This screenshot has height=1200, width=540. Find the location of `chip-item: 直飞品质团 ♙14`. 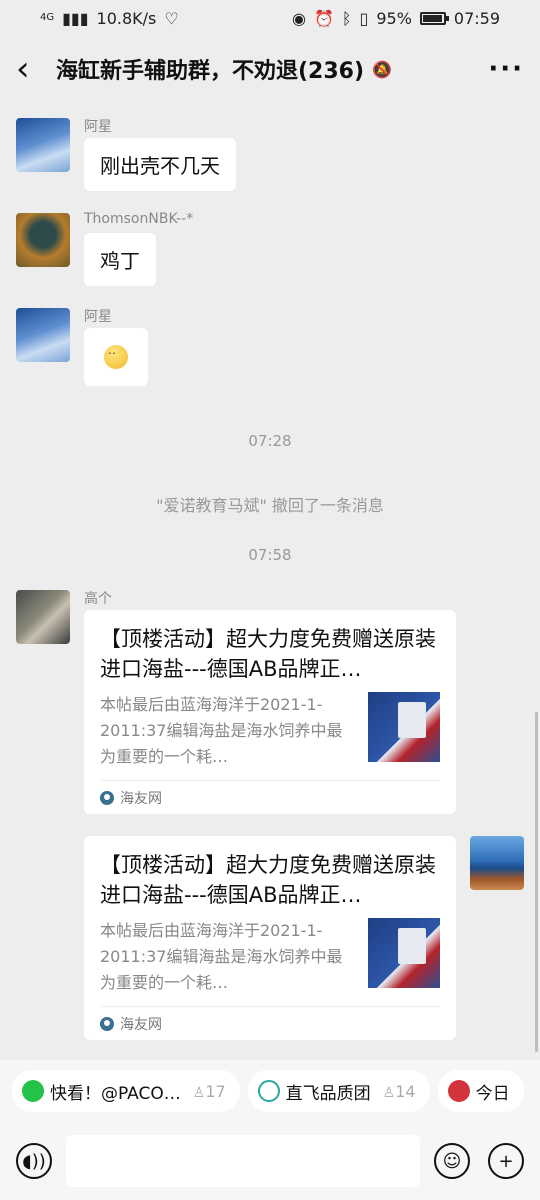

chip-item: 直飞品质团 ♙14 is located at coordinates (338, 1091).